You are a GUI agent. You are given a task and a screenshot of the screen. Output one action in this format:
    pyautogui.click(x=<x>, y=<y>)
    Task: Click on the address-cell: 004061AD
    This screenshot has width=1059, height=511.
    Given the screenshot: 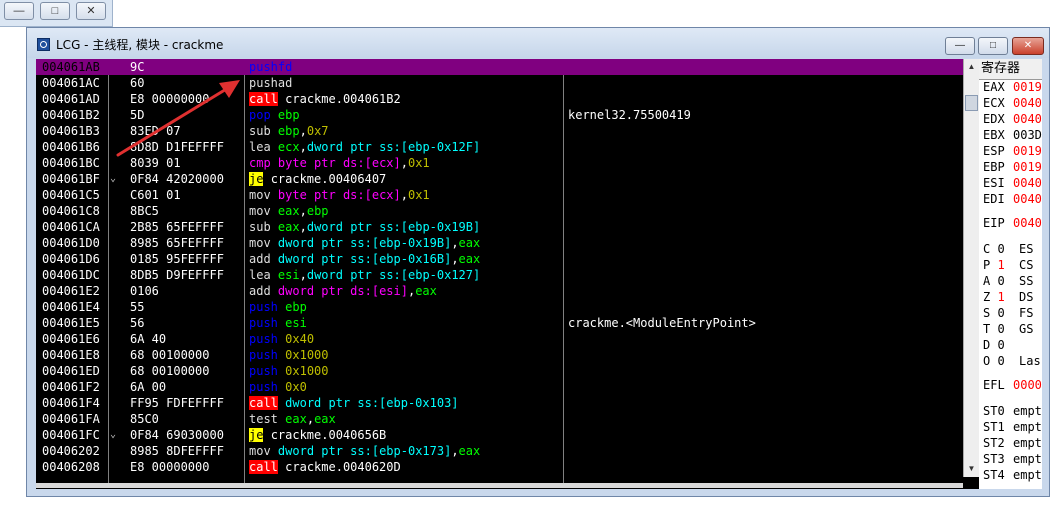 What is the action you would take?
    pyautogui.click(x=71, y=99)
    